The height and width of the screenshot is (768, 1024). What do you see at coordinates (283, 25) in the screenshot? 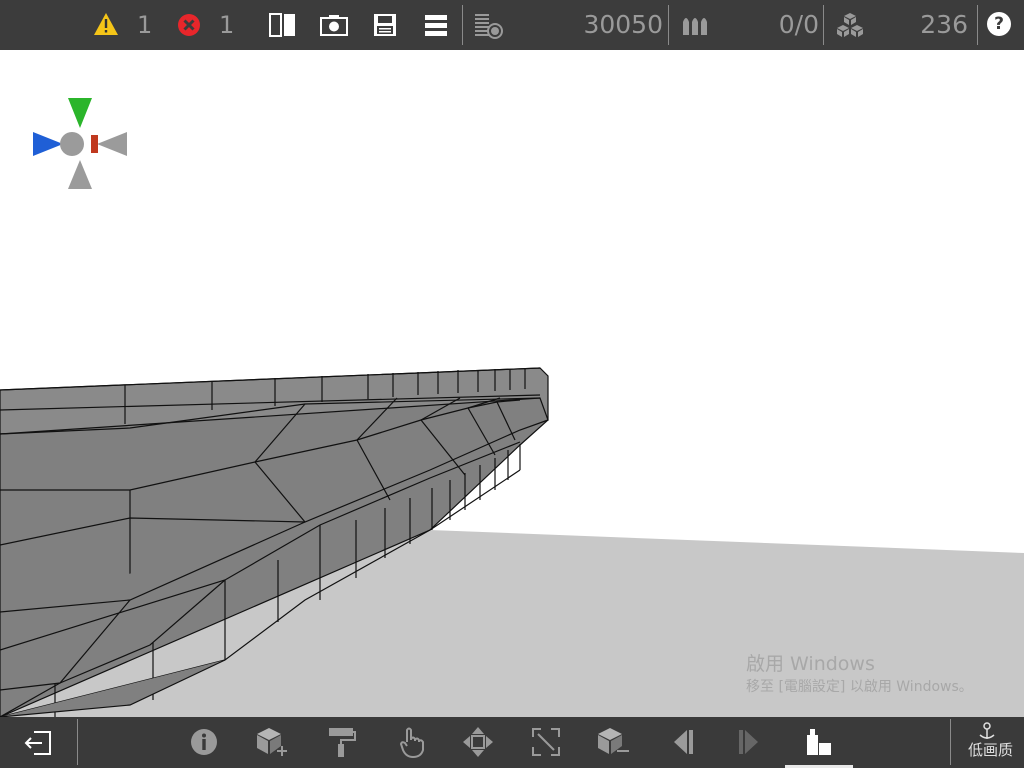
I see `split-view-icon` at bounding box center [283, 25].